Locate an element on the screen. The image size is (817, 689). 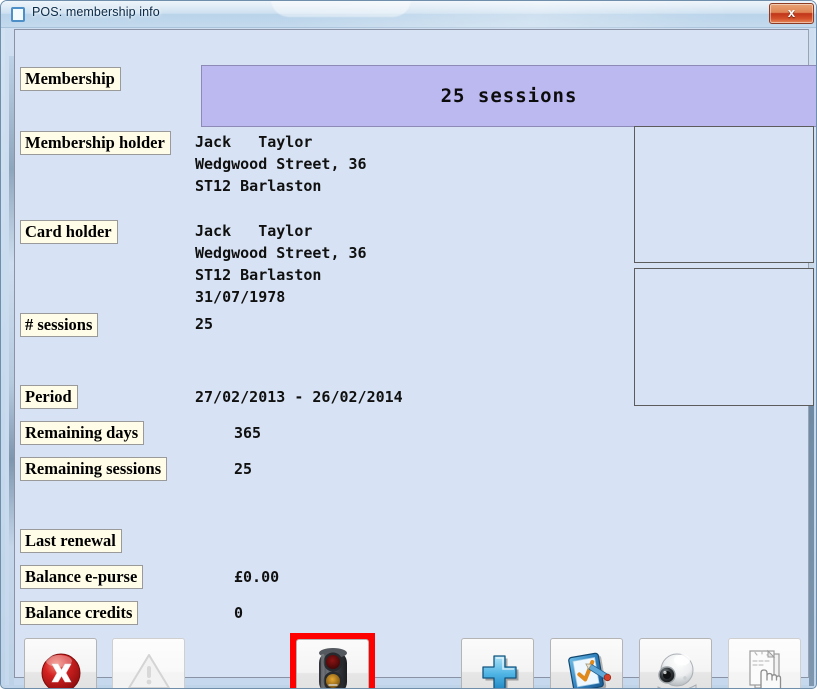
traffic-light-button is located at coordinates (332, 663).